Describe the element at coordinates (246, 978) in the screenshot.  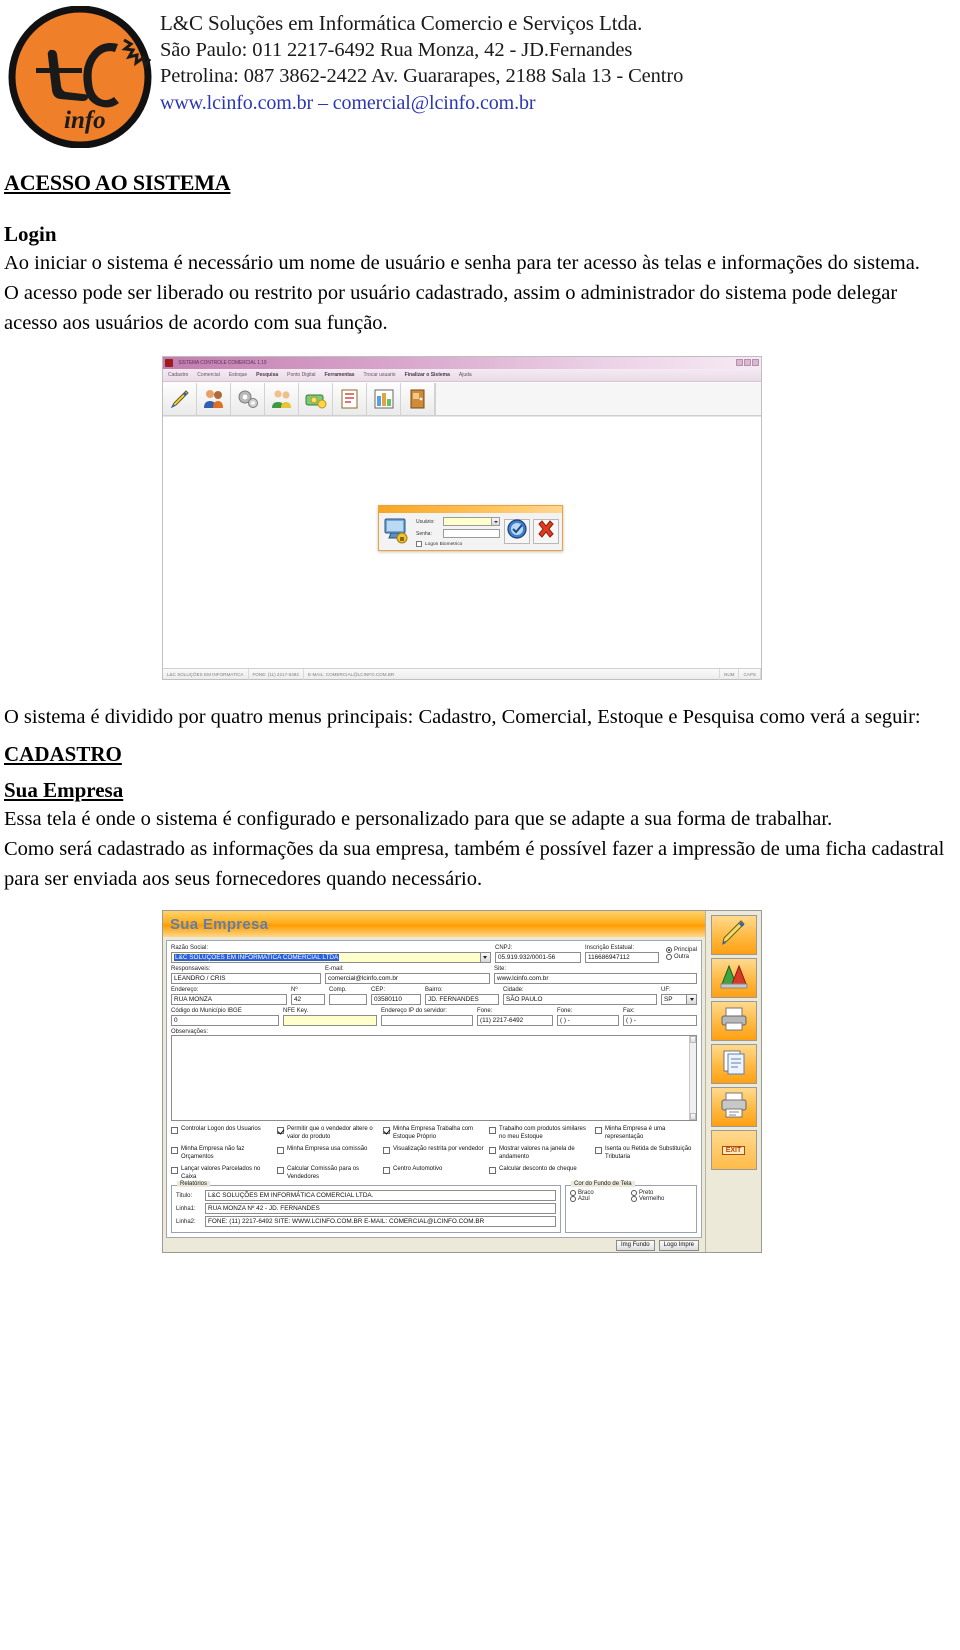
I see `responsaveis-input: LEANDRO / CRIS` at that location.